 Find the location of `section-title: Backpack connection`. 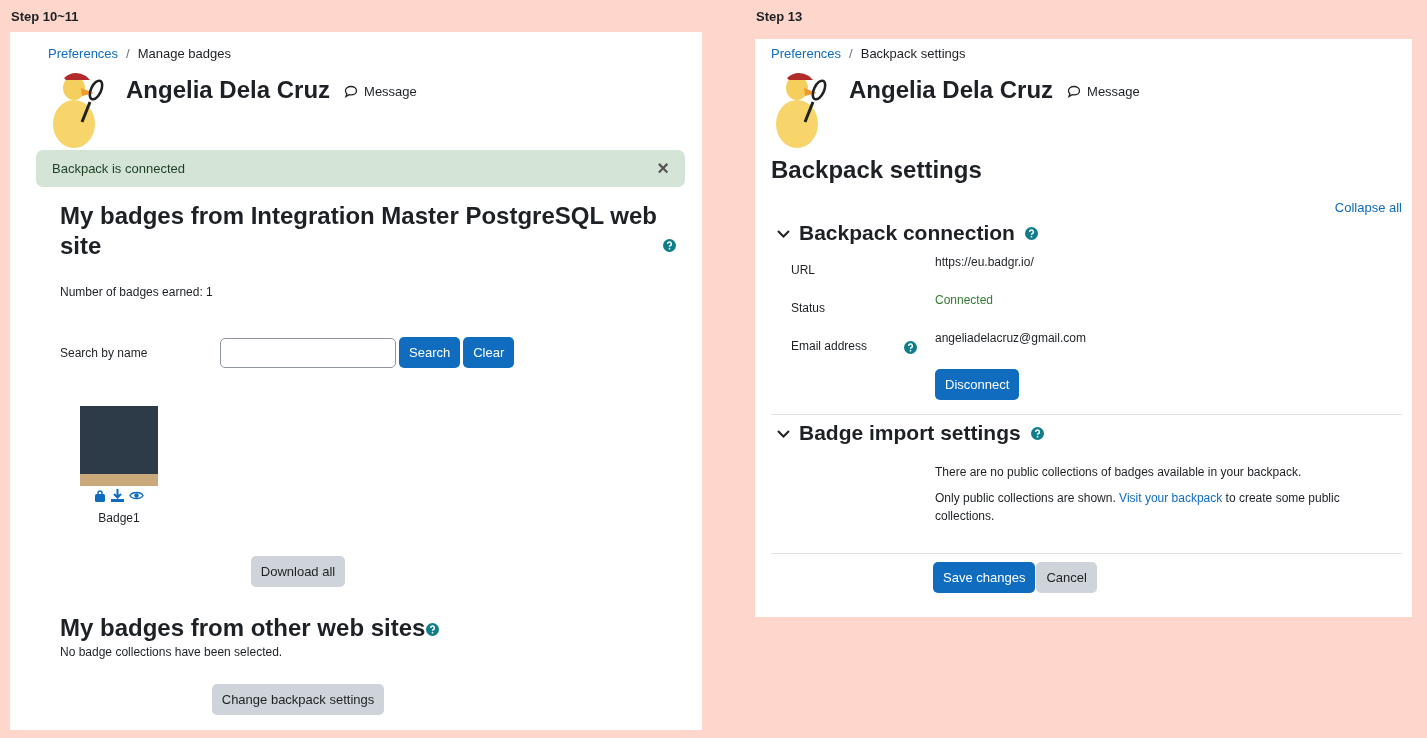

section-title: Backpack connection is located at coordinates (907, 233).